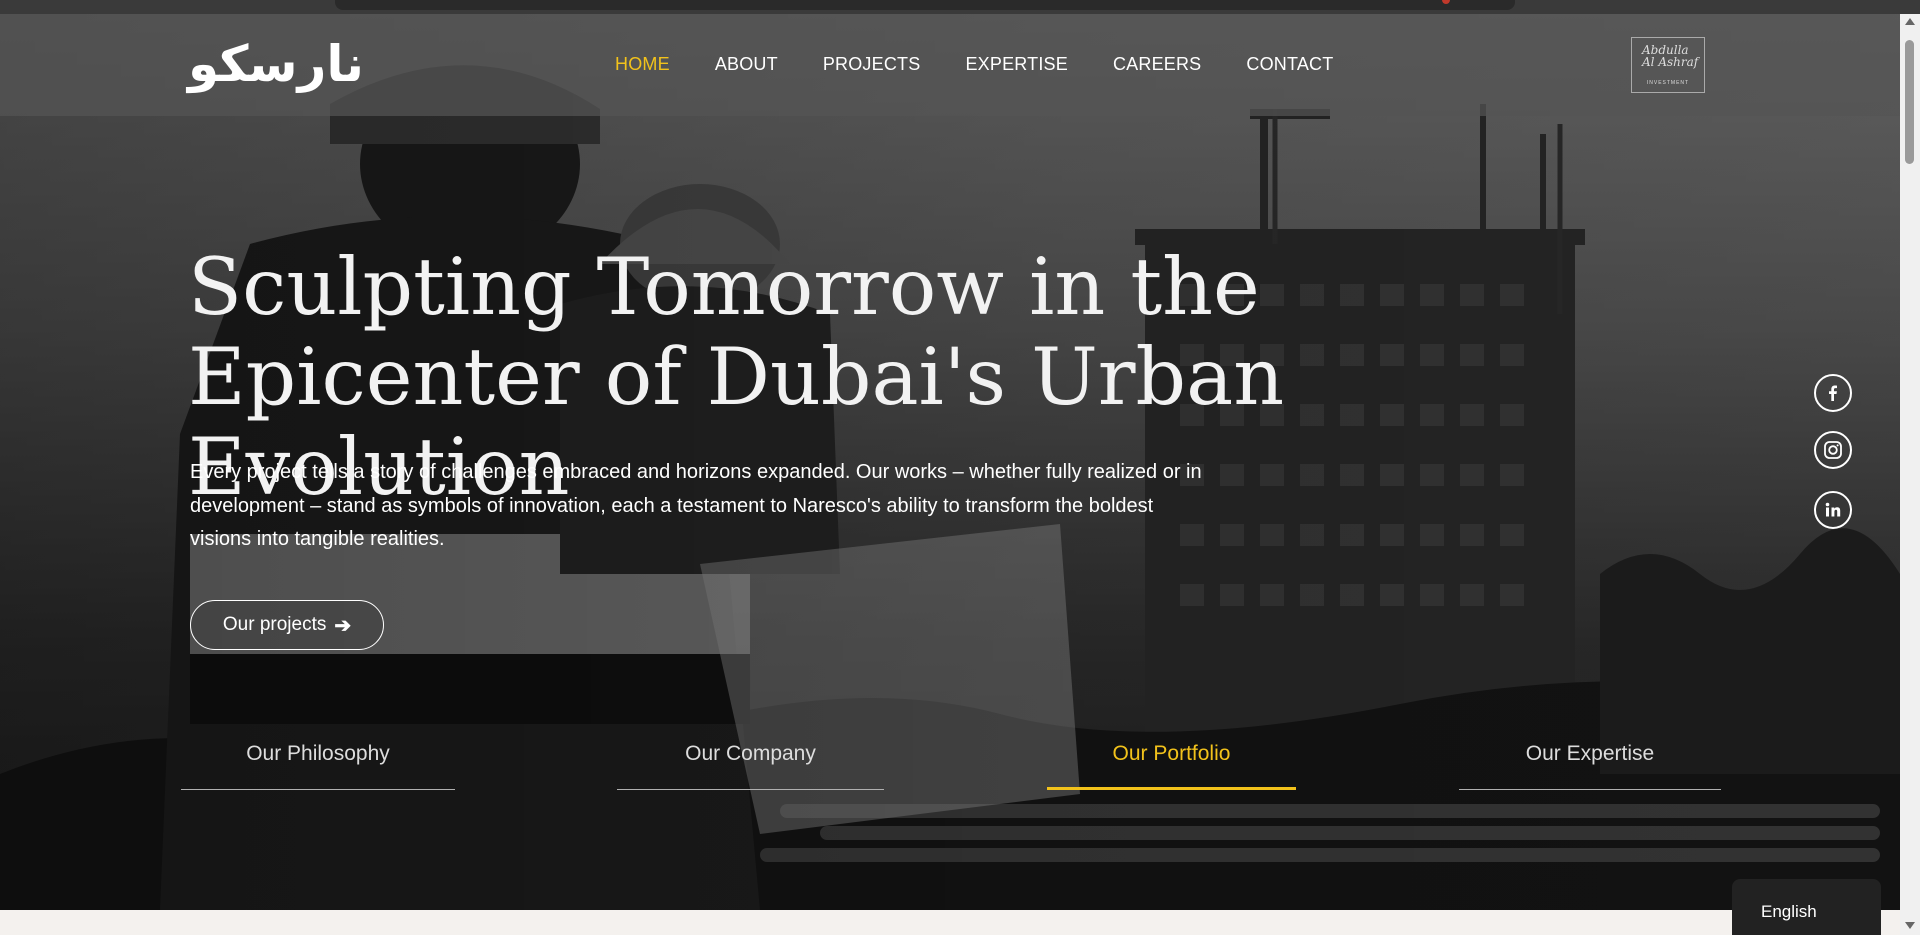 This screenshot has width=1920, height=935. What do you see at coordinates (872, 64) in the screenshot?
I see `nav-item-projects: PROJECTS` at bounding box center [872, 64].